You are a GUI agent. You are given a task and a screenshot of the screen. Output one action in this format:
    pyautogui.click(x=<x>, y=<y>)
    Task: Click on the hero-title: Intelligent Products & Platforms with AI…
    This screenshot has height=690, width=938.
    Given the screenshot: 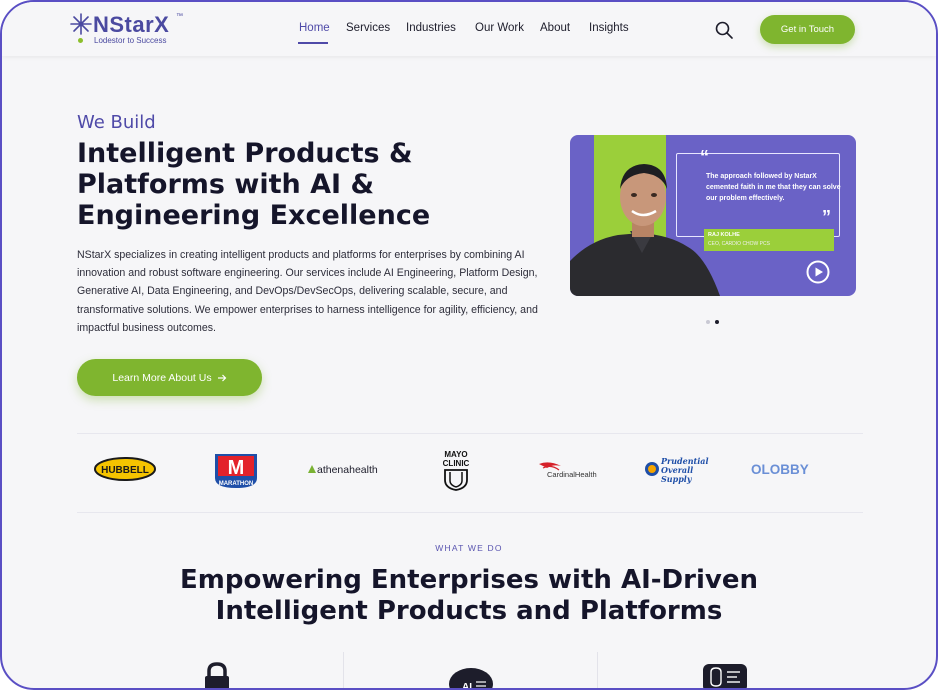 What is the action you would take?
    pyautogui.click(x=297, y=184)
    